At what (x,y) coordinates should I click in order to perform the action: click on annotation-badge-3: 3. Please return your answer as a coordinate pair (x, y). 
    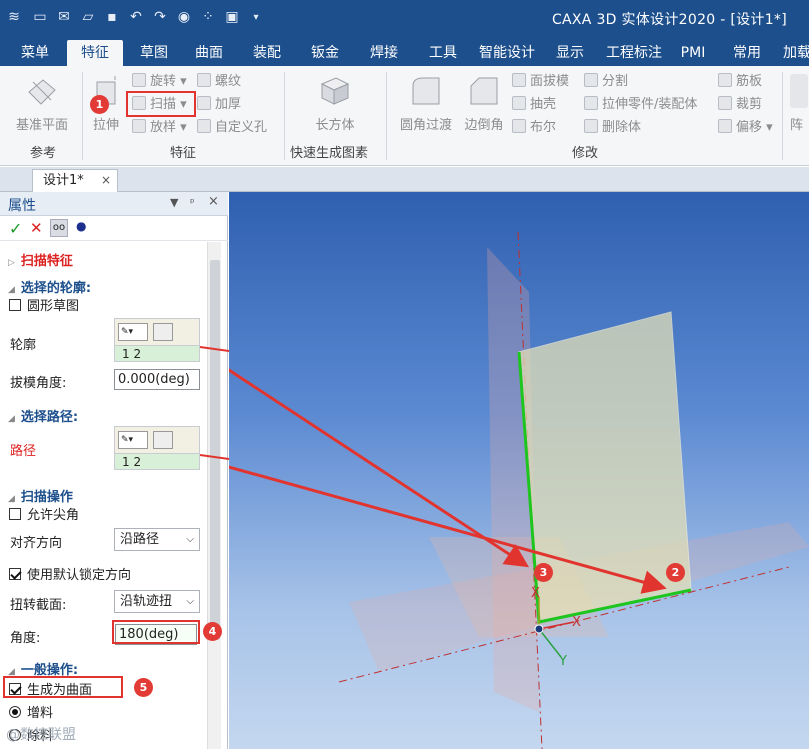
    Looking at the image, I should click on (543, 572).